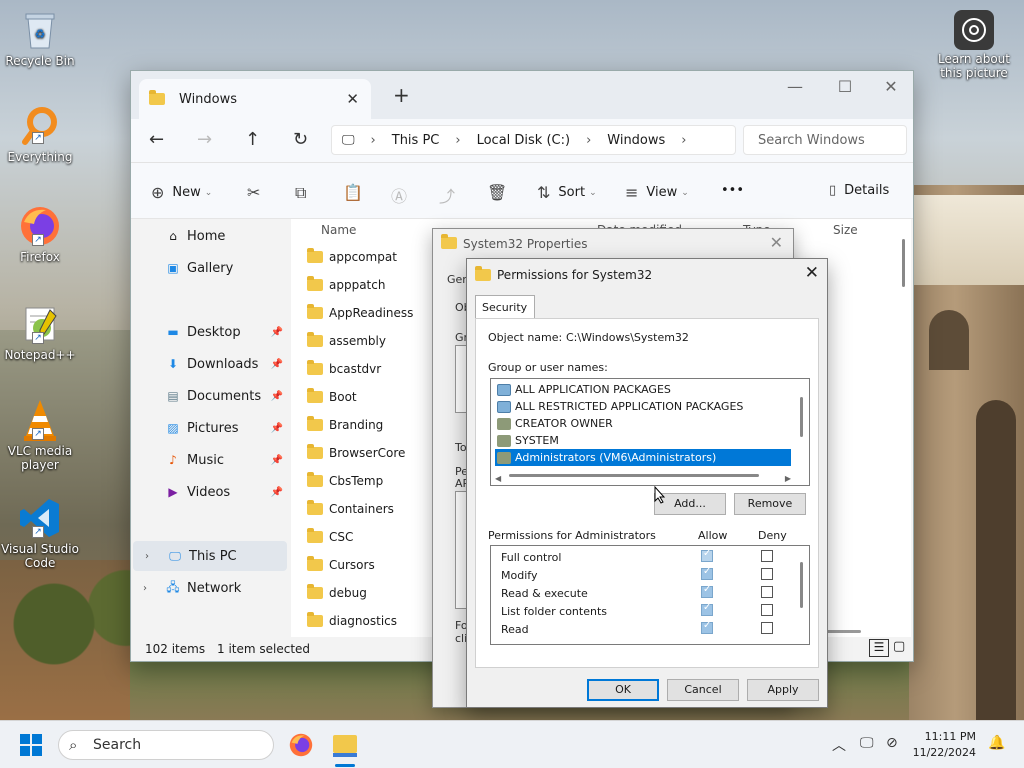 The width and height of the screenshot is (1024, 768). Describe the element at coordinates (703, 690) in the screenshot. I see `cancel-button: Cancel` at that location.